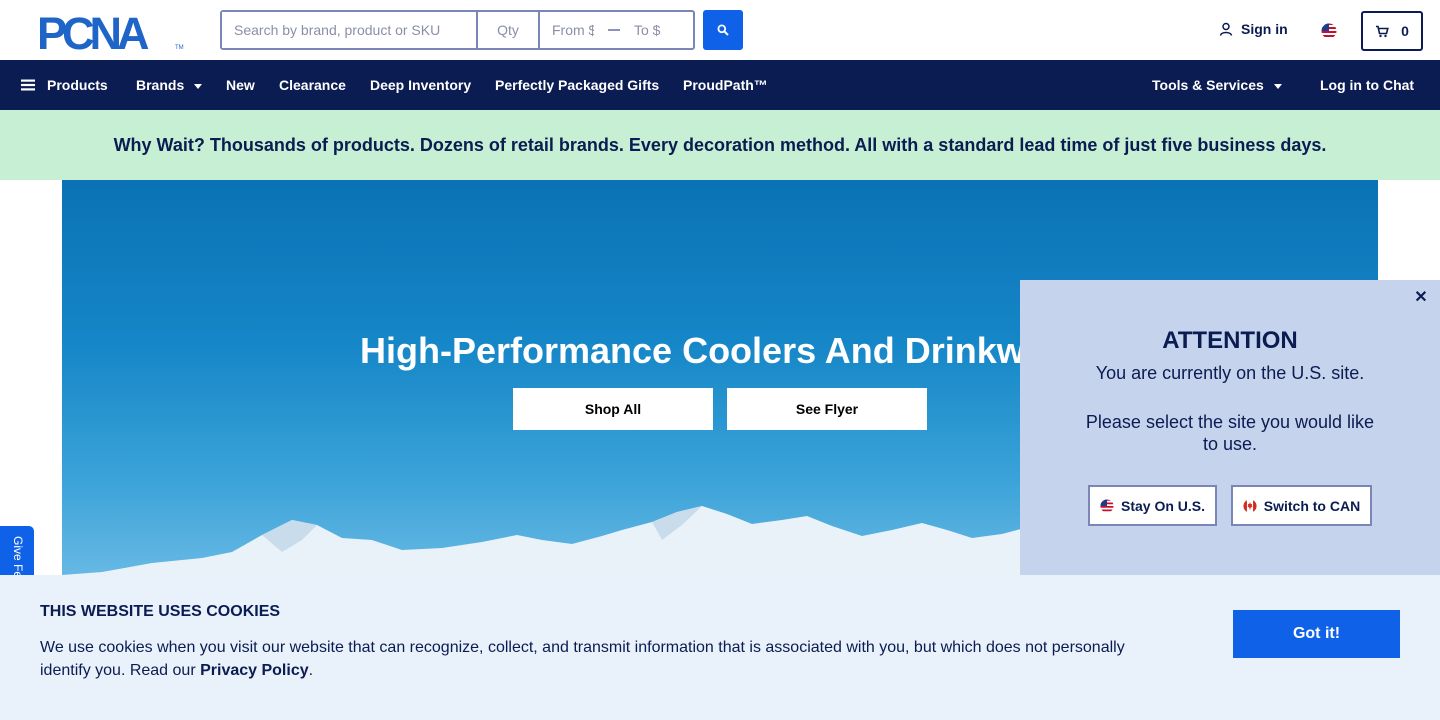 The height and width of the screenshot is (720, 1440). Describe the element at coordinates (827, 409) in the screenshot. I see `see-flyer-button: See Flyer` at that location.